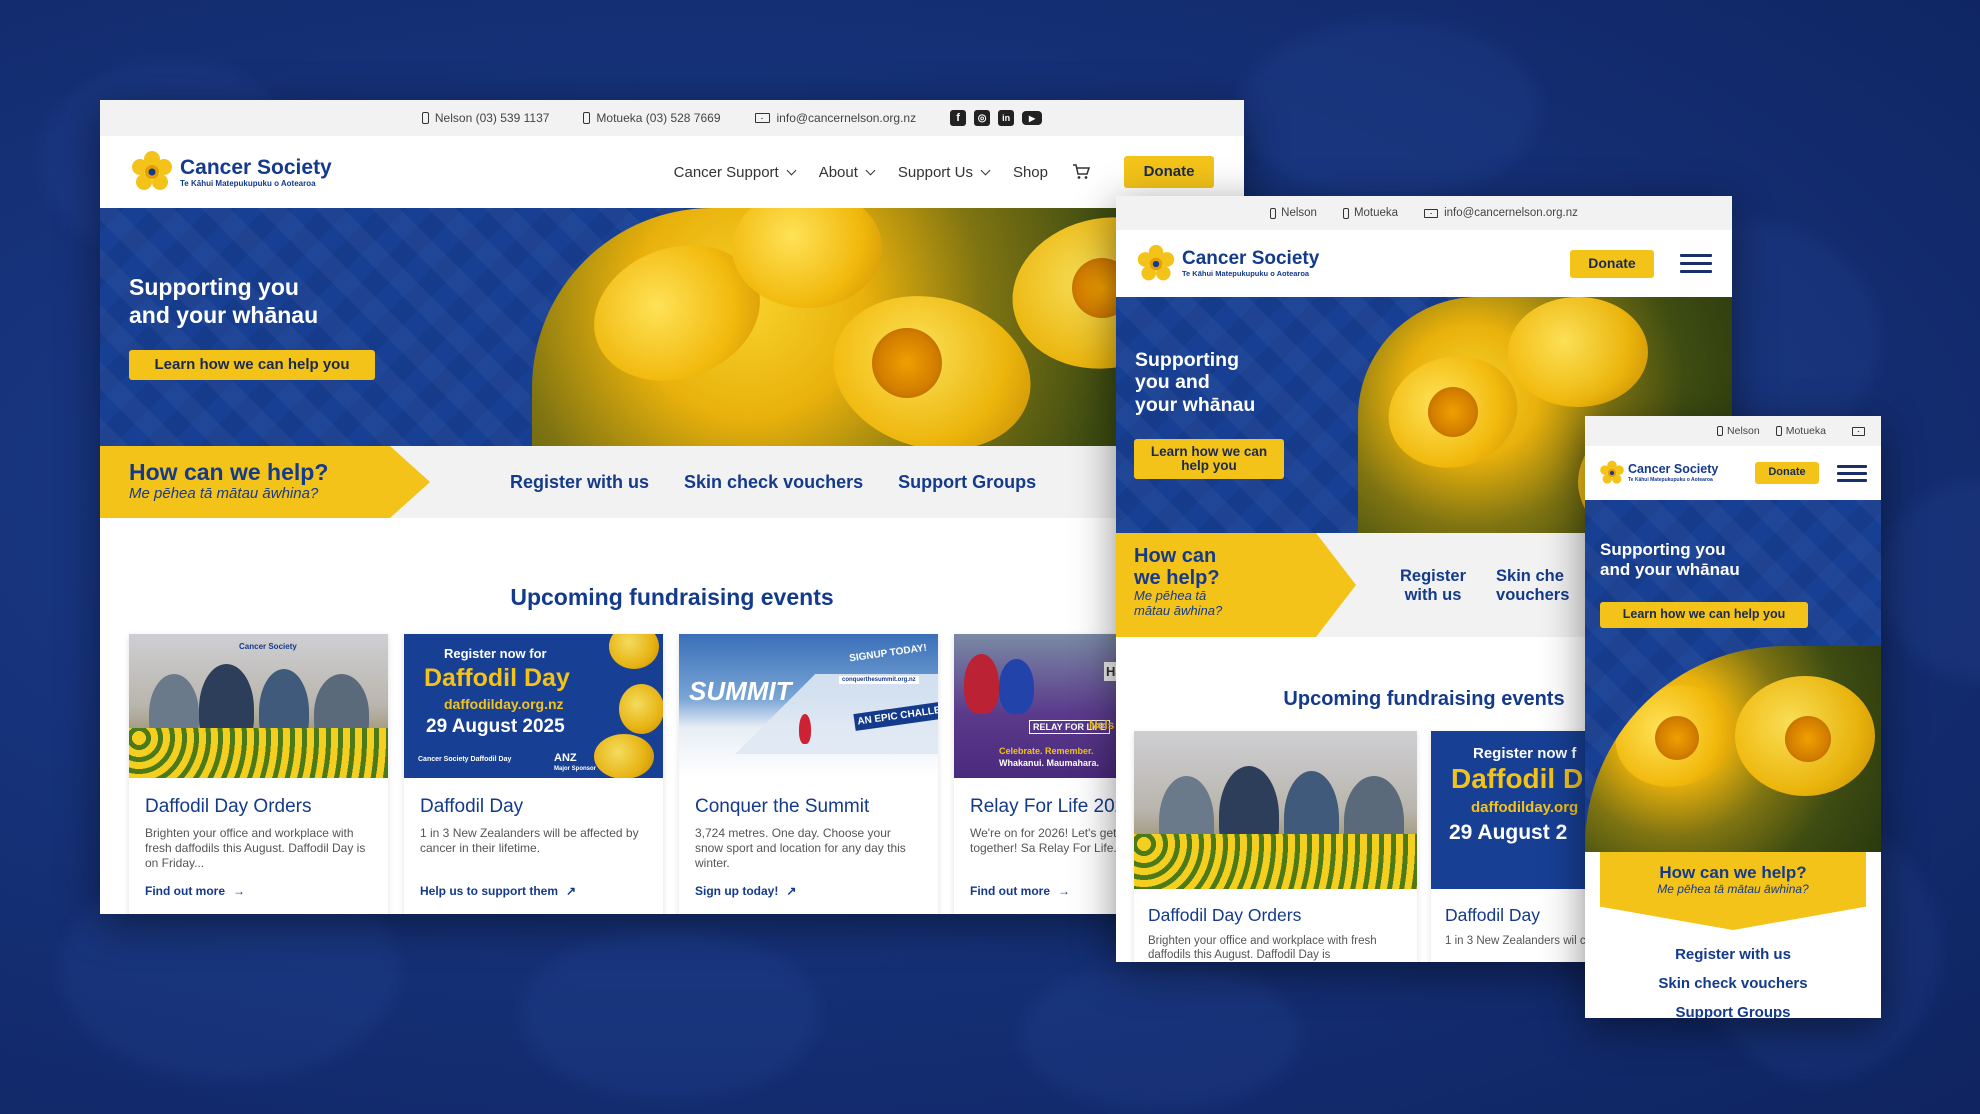  What do you see at coordinates (737, 891) in the screenshot?
I see `card-link-text: Sign up today!` at bounding box center [737, 891].